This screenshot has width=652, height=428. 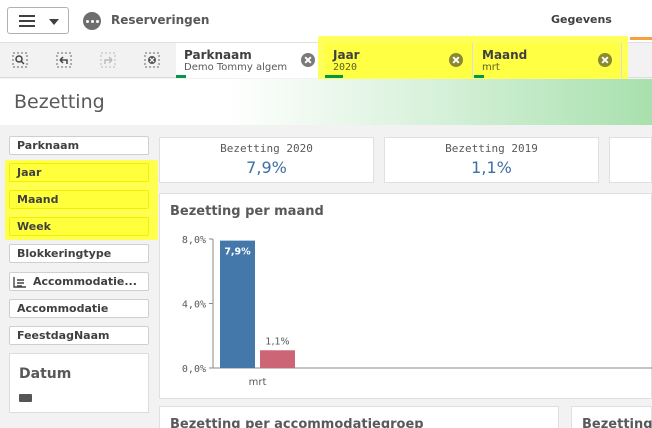 I want to click on filter-label: Week, so click(x=34, y=226).